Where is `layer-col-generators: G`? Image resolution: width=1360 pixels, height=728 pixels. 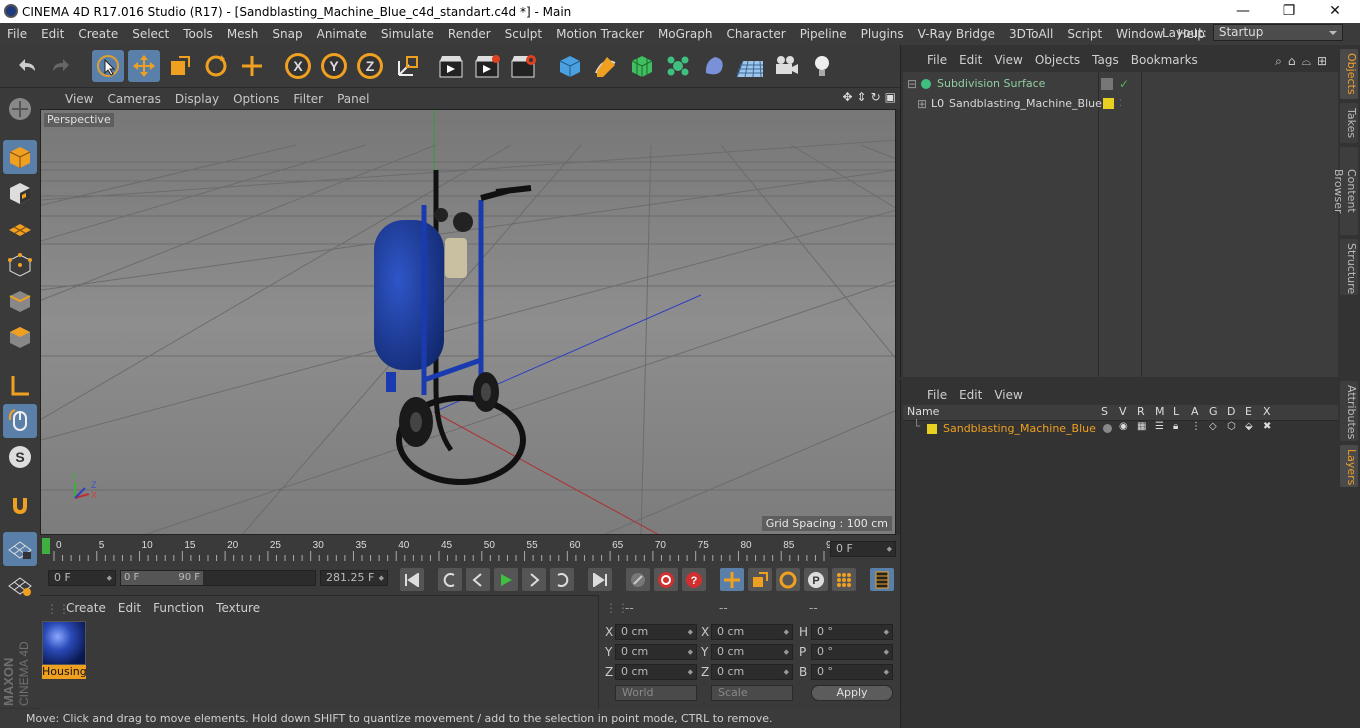 layer-col-generators: G is located at coordinates (1213, 411).